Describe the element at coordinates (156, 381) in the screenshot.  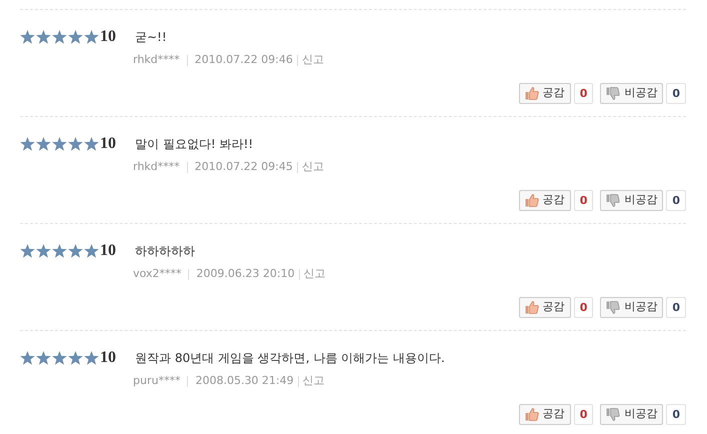
I see `username: puru****` at that location.